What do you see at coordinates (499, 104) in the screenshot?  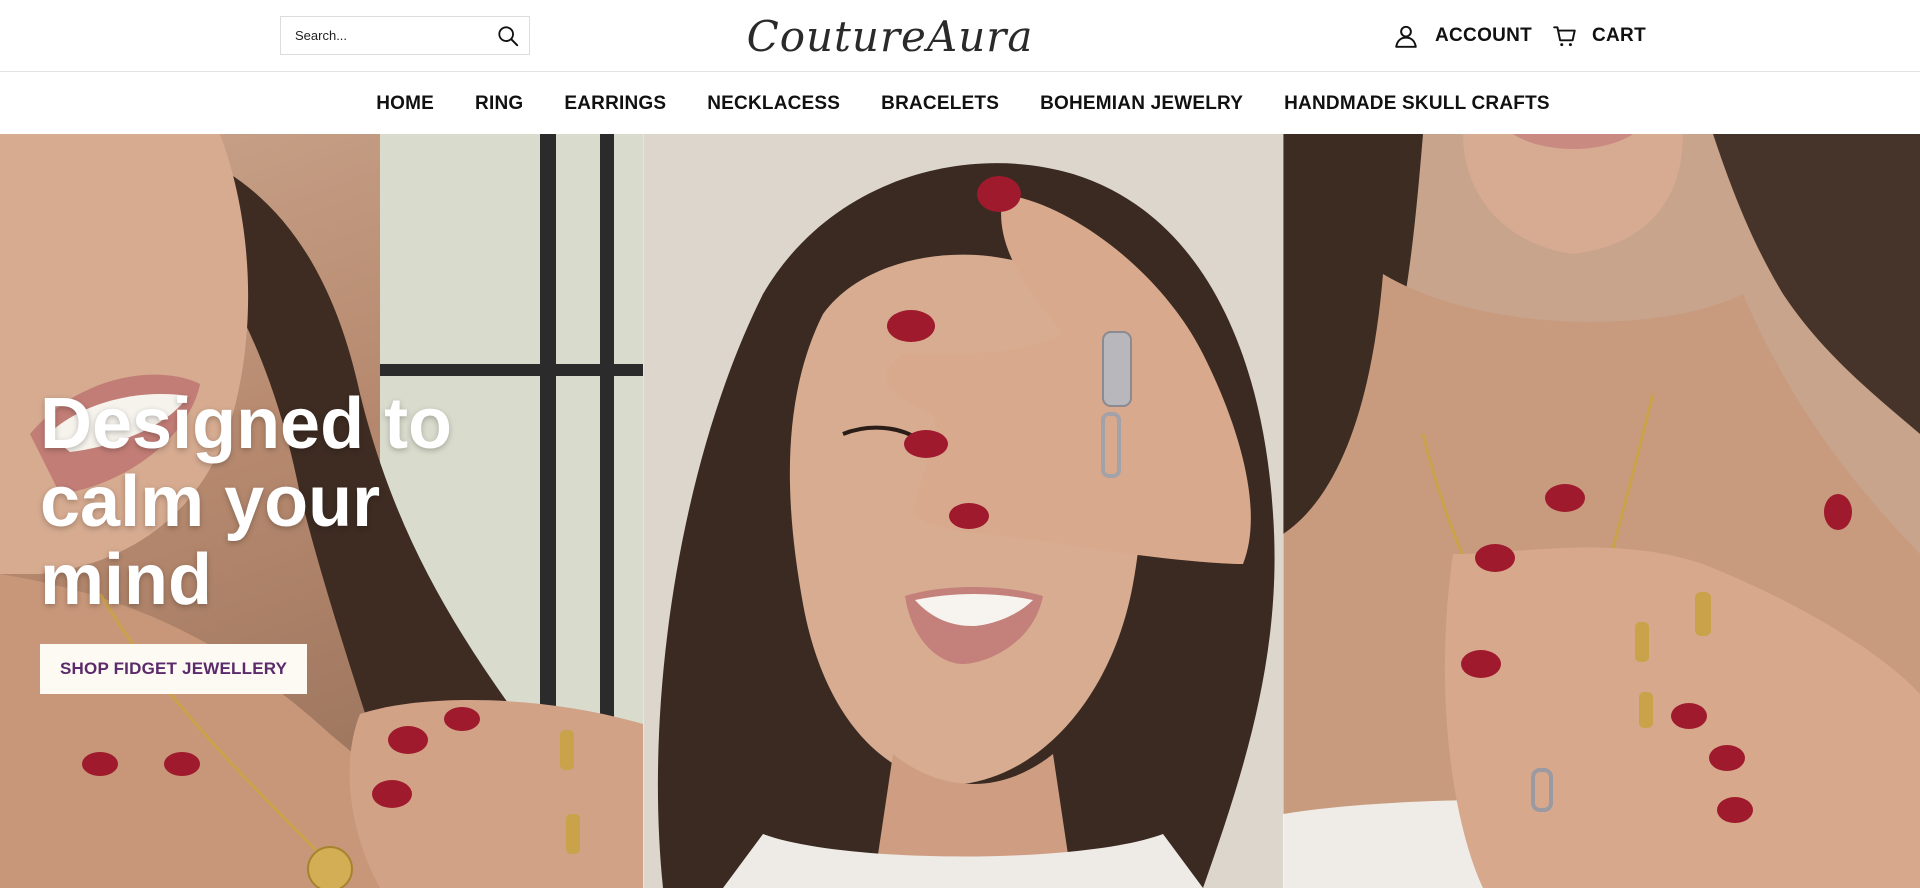 I see `nav-item-ring: RING` at bounding box center [499, 104].